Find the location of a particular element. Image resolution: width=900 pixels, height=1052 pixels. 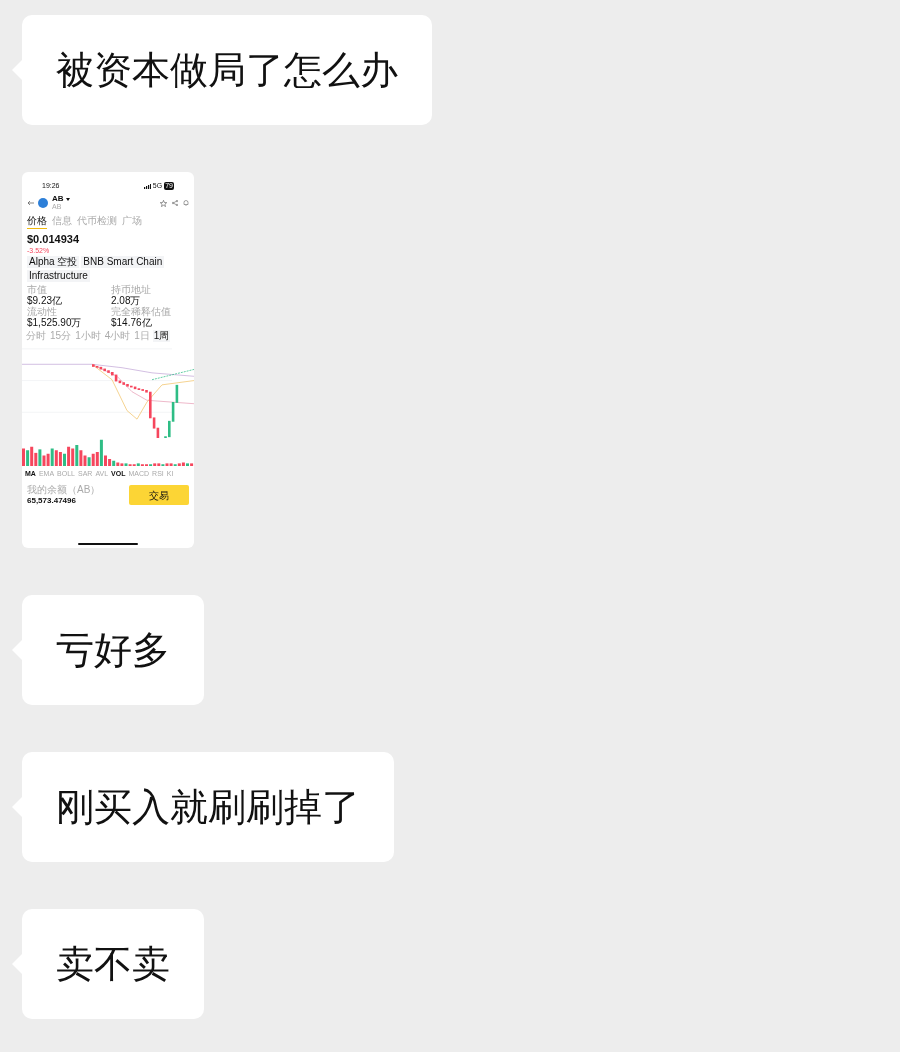

stat-value: 2.08万 is located at coordinates (126, 300).